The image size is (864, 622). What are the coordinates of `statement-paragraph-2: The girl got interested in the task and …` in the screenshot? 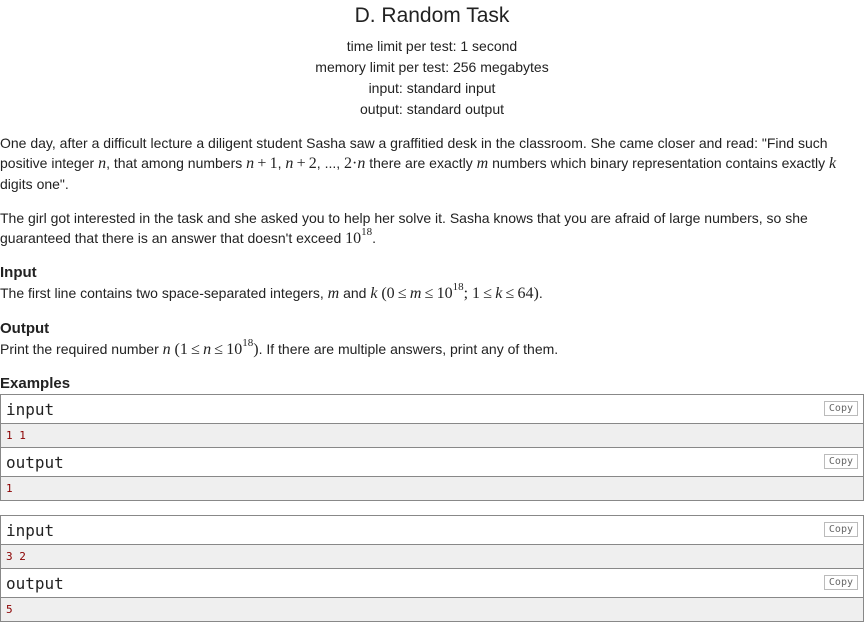 It's located at (404, 228).